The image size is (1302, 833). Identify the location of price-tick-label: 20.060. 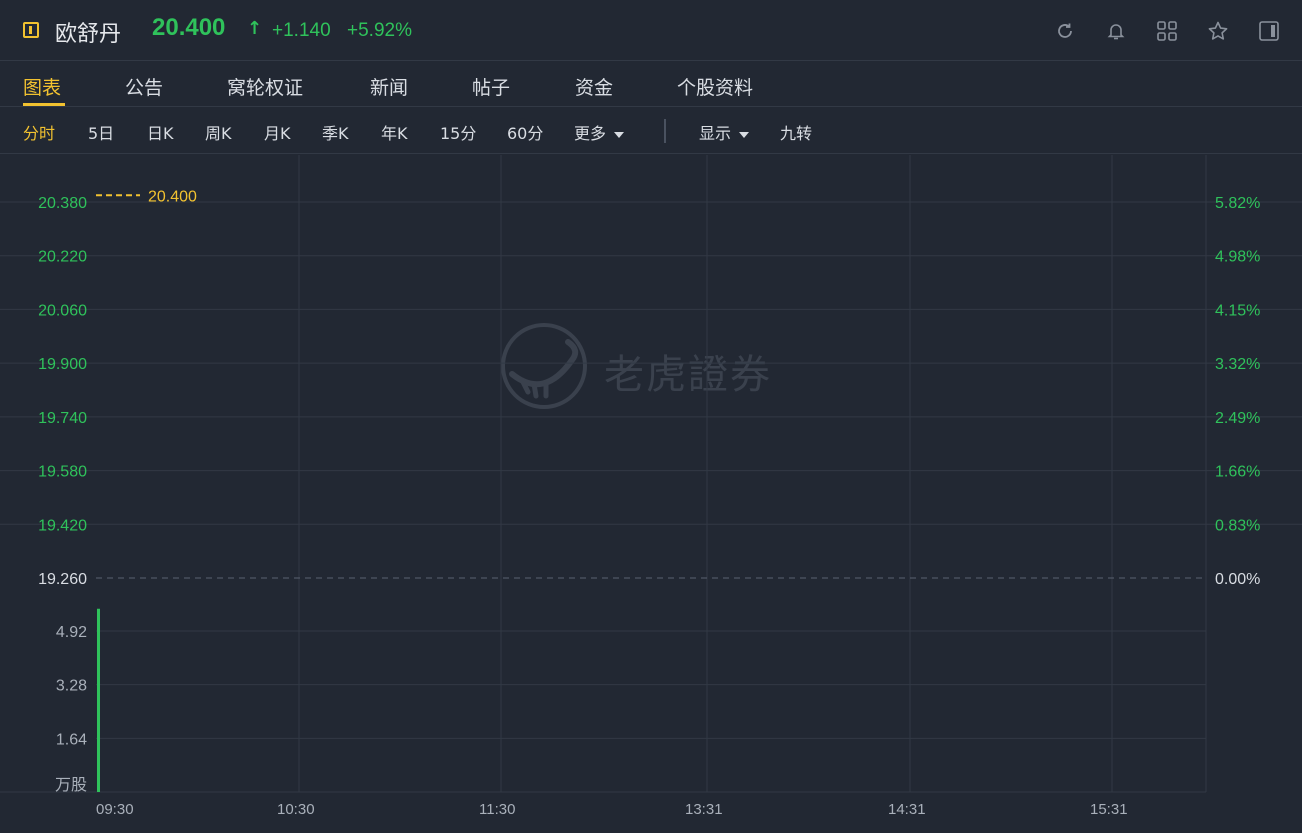
(62, 310).